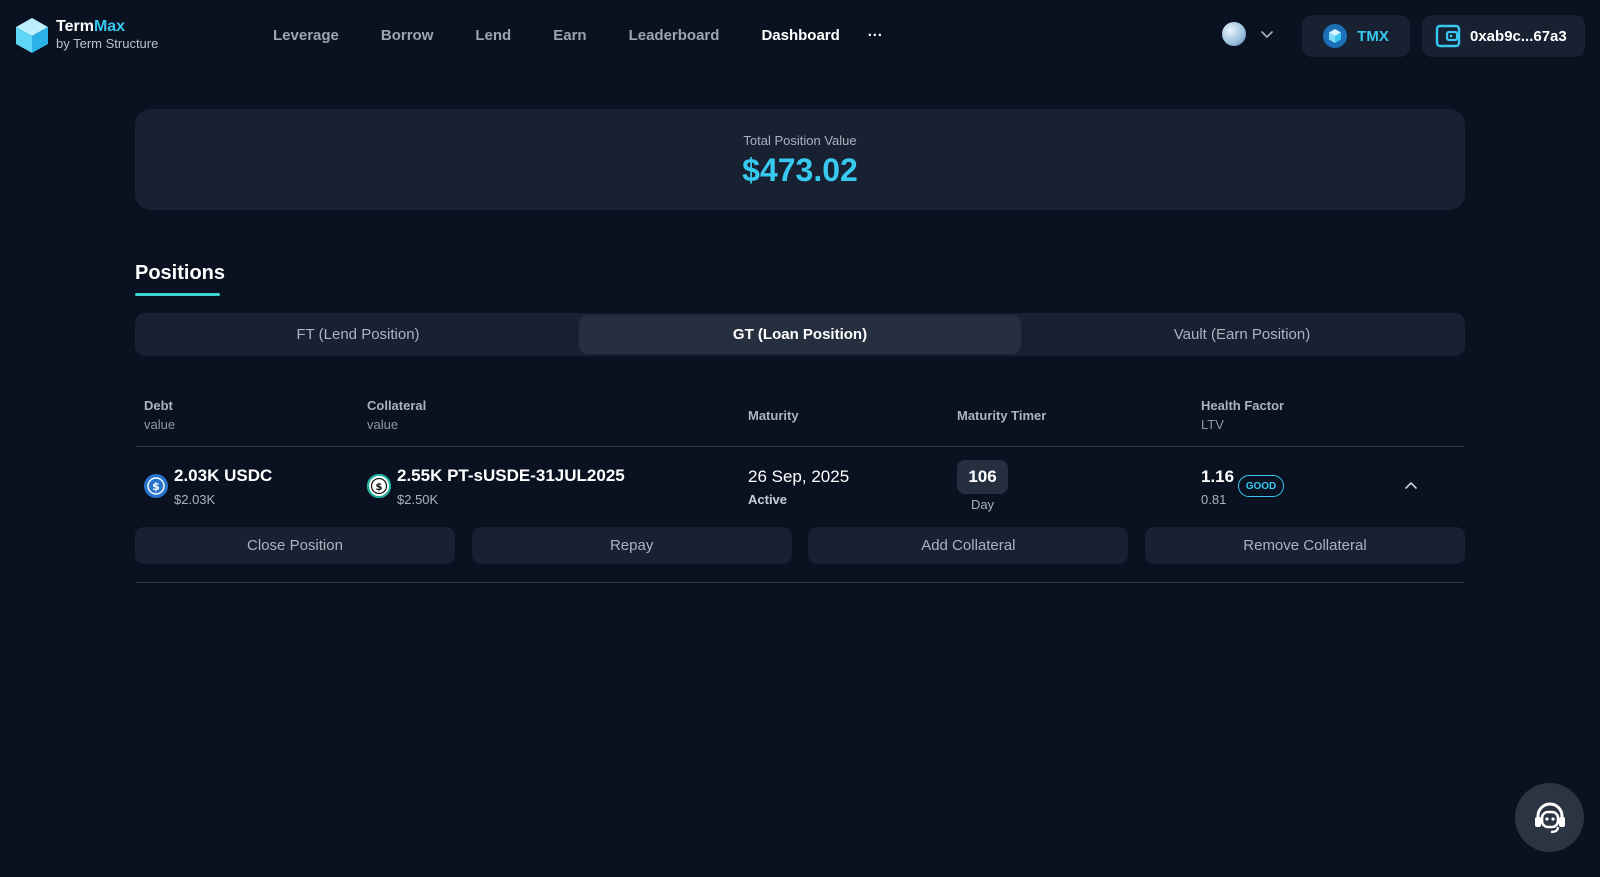  What do you see at coordinates (1267, 34) in the screenshot?
I see `chevron-down-icon` at bounding box center [1267, 34].